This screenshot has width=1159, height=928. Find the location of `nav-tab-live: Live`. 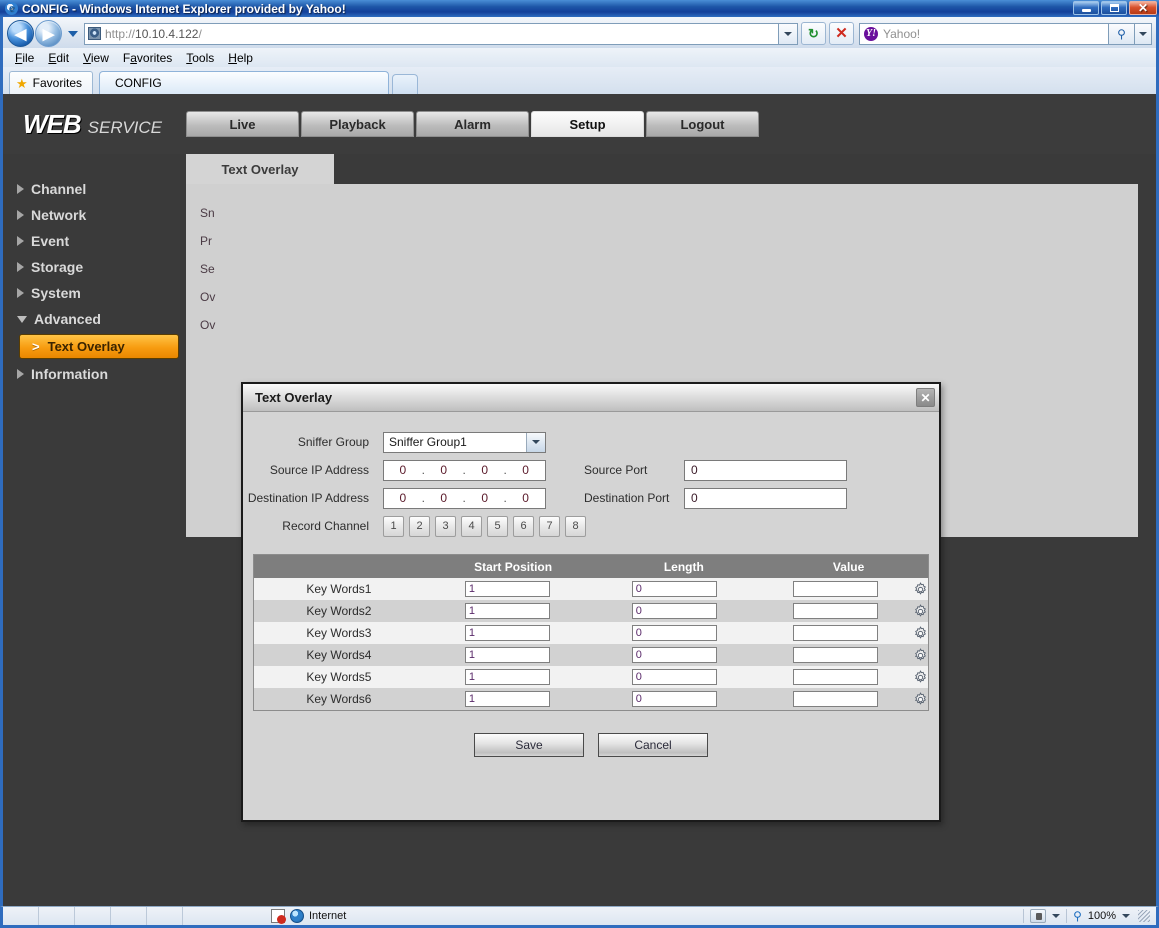

nav-tab-live: Live is located at coordinates (242, 124).